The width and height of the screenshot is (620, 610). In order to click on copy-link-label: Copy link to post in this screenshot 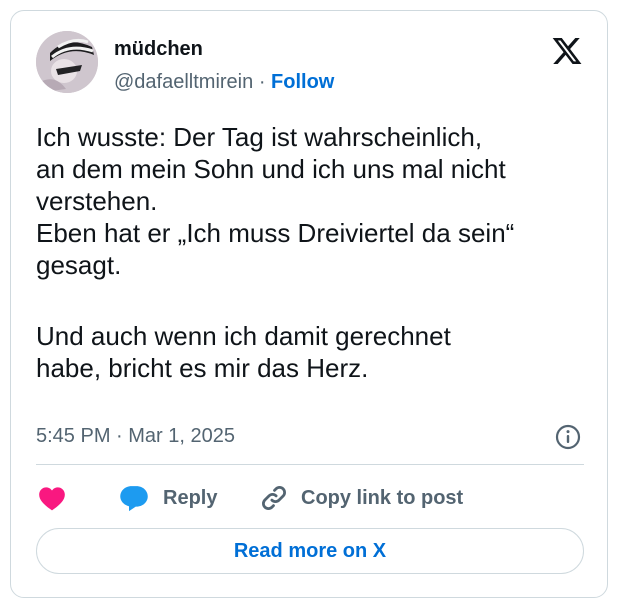, I will do `click(382, 497)`.